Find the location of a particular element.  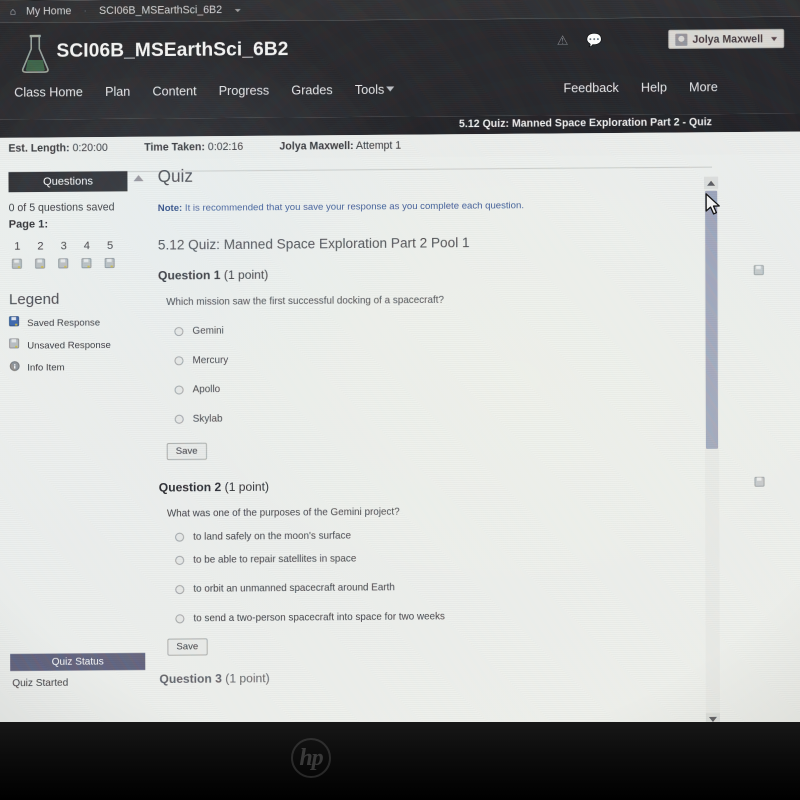

option-label: Gemini is located at coordinates (208, 331).